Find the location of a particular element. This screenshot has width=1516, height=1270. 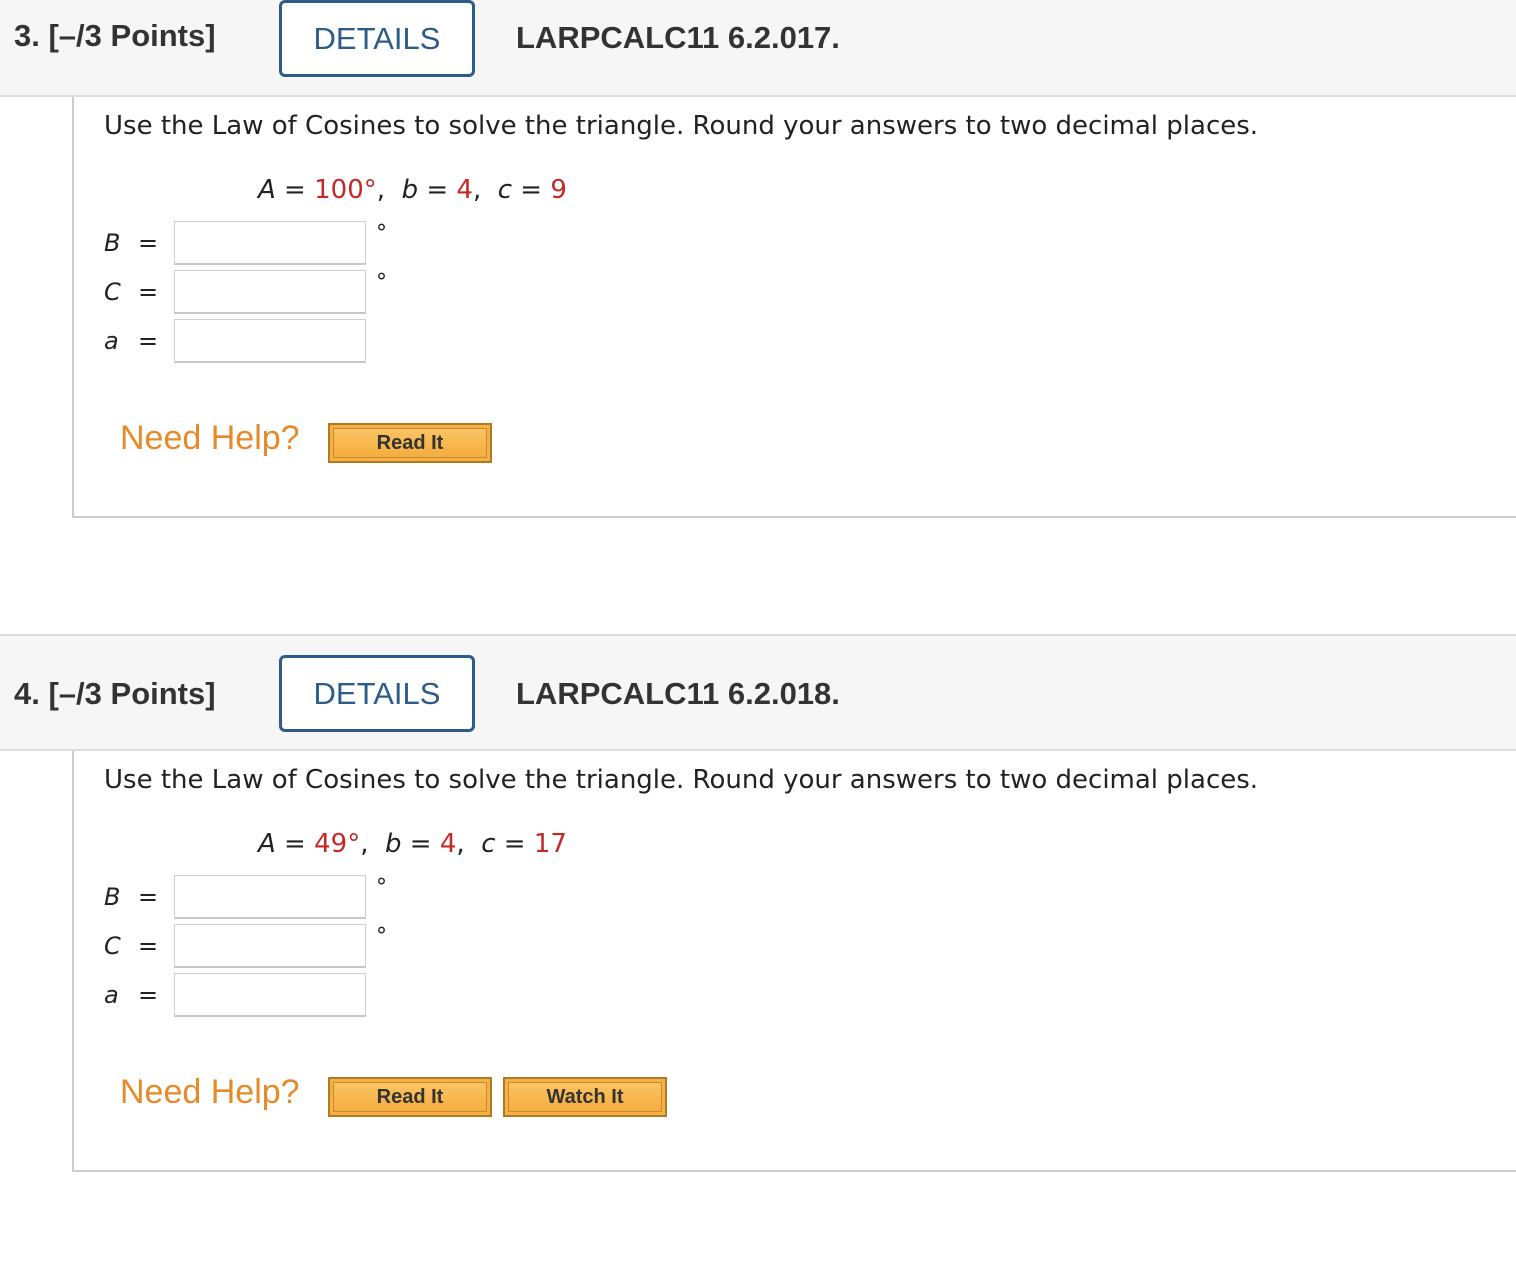

question-number-points: 4. [–/3 Points] is located at coordinates (115, 693).